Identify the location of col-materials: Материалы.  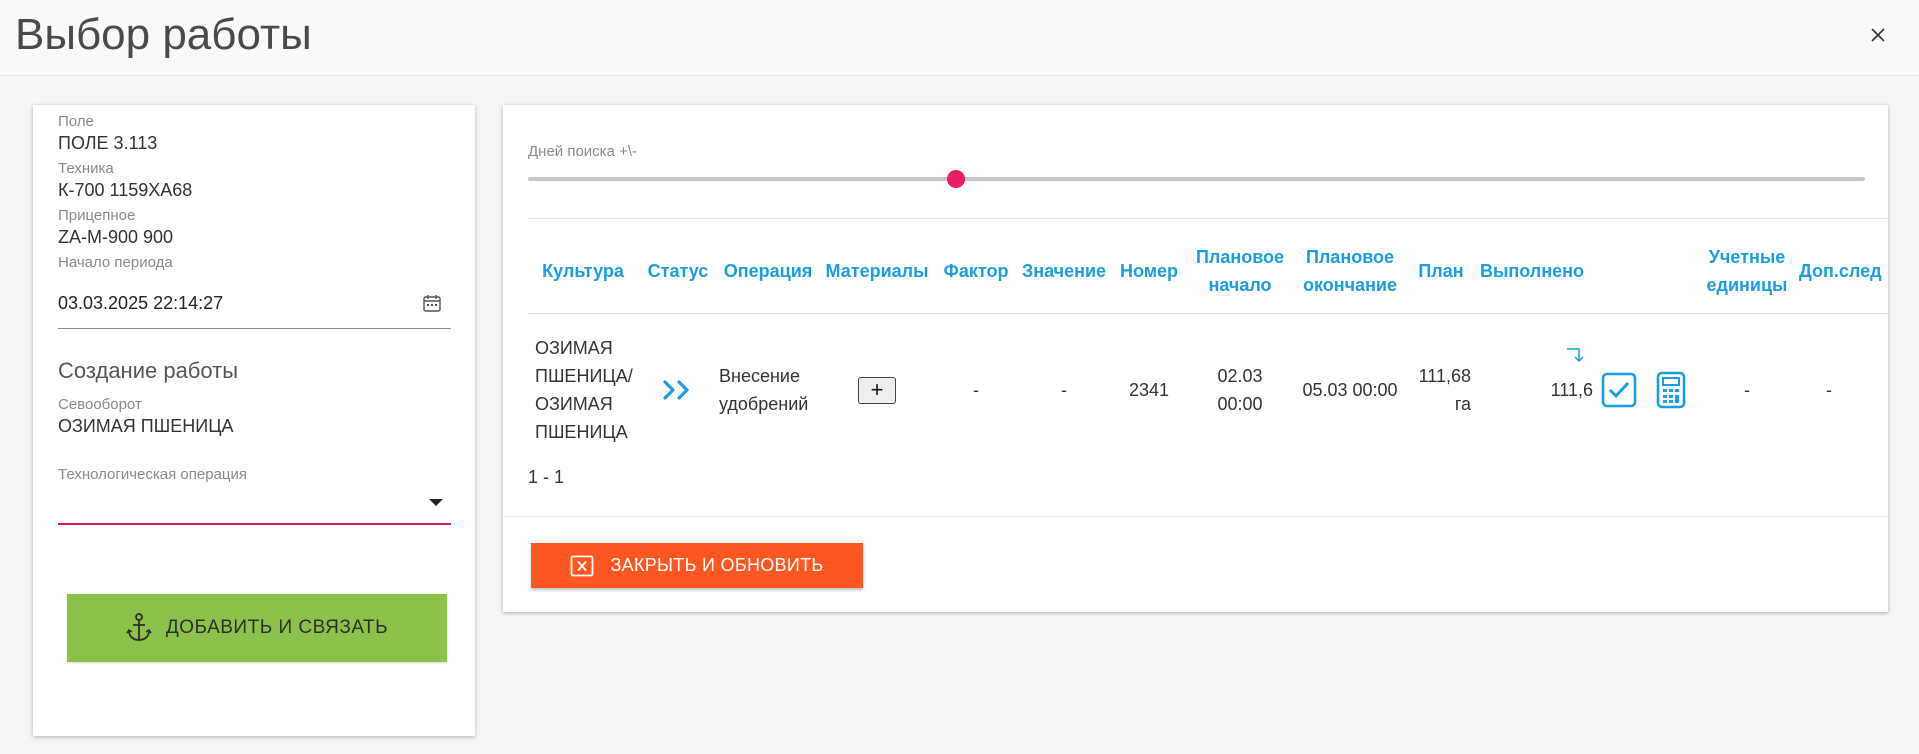
(877, 270).